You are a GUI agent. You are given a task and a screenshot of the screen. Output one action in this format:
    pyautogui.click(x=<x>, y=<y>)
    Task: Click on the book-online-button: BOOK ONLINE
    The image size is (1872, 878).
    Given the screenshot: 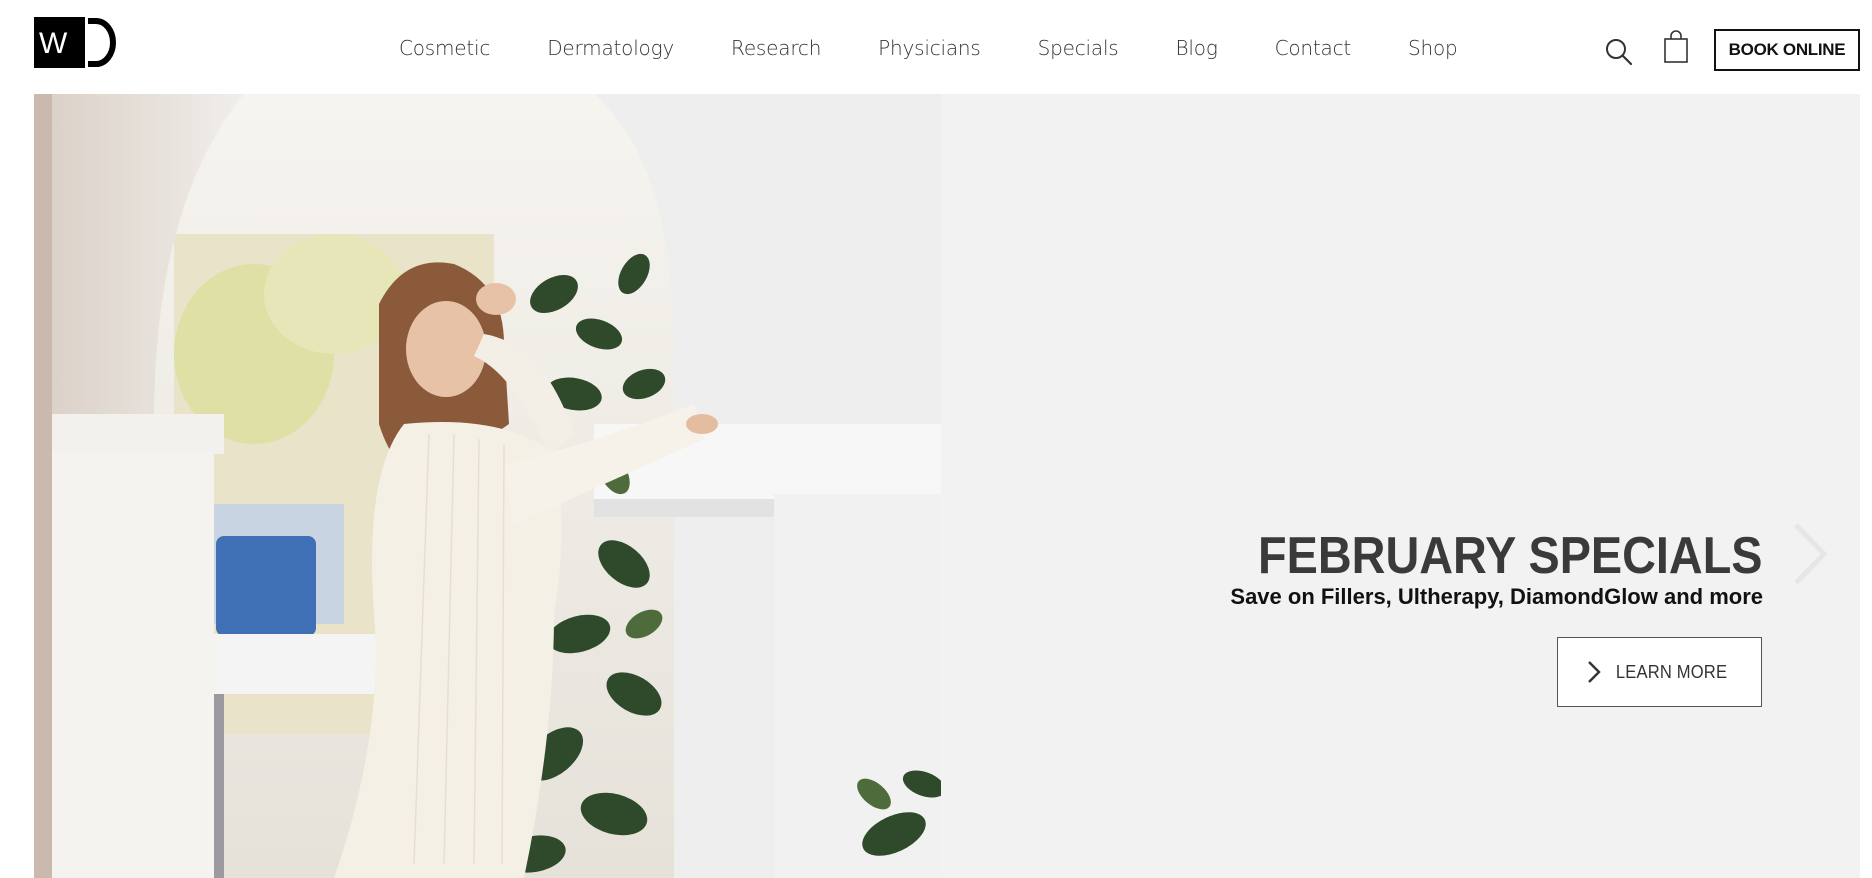 What is the action you would take?
    pyautogui.click(x=1787, y=50)
    